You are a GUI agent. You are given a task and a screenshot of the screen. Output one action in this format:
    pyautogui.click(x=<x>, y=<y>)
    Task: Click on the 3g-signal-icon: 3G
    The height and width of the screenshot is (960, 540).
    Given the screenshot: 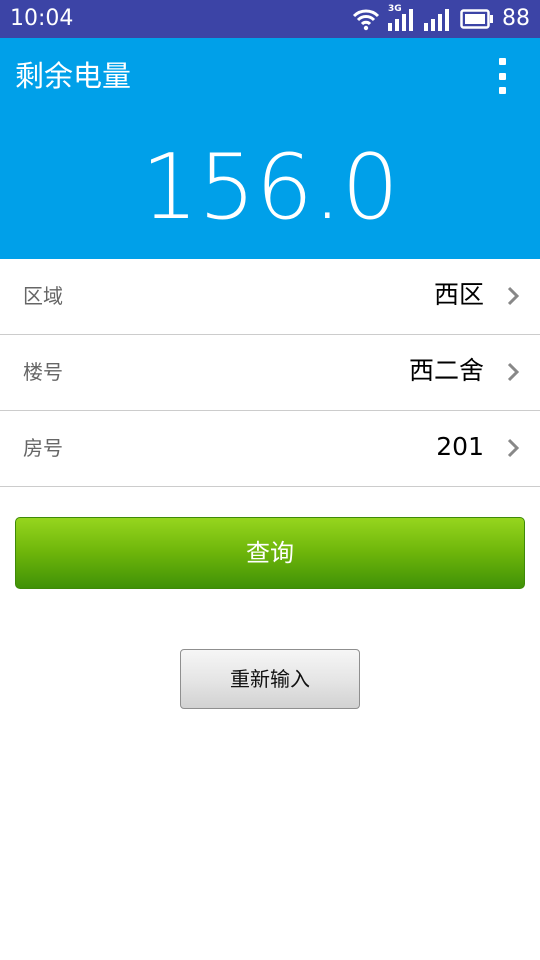 What is the action you would take?
    pyautogui.click(x=402, y=17)
    